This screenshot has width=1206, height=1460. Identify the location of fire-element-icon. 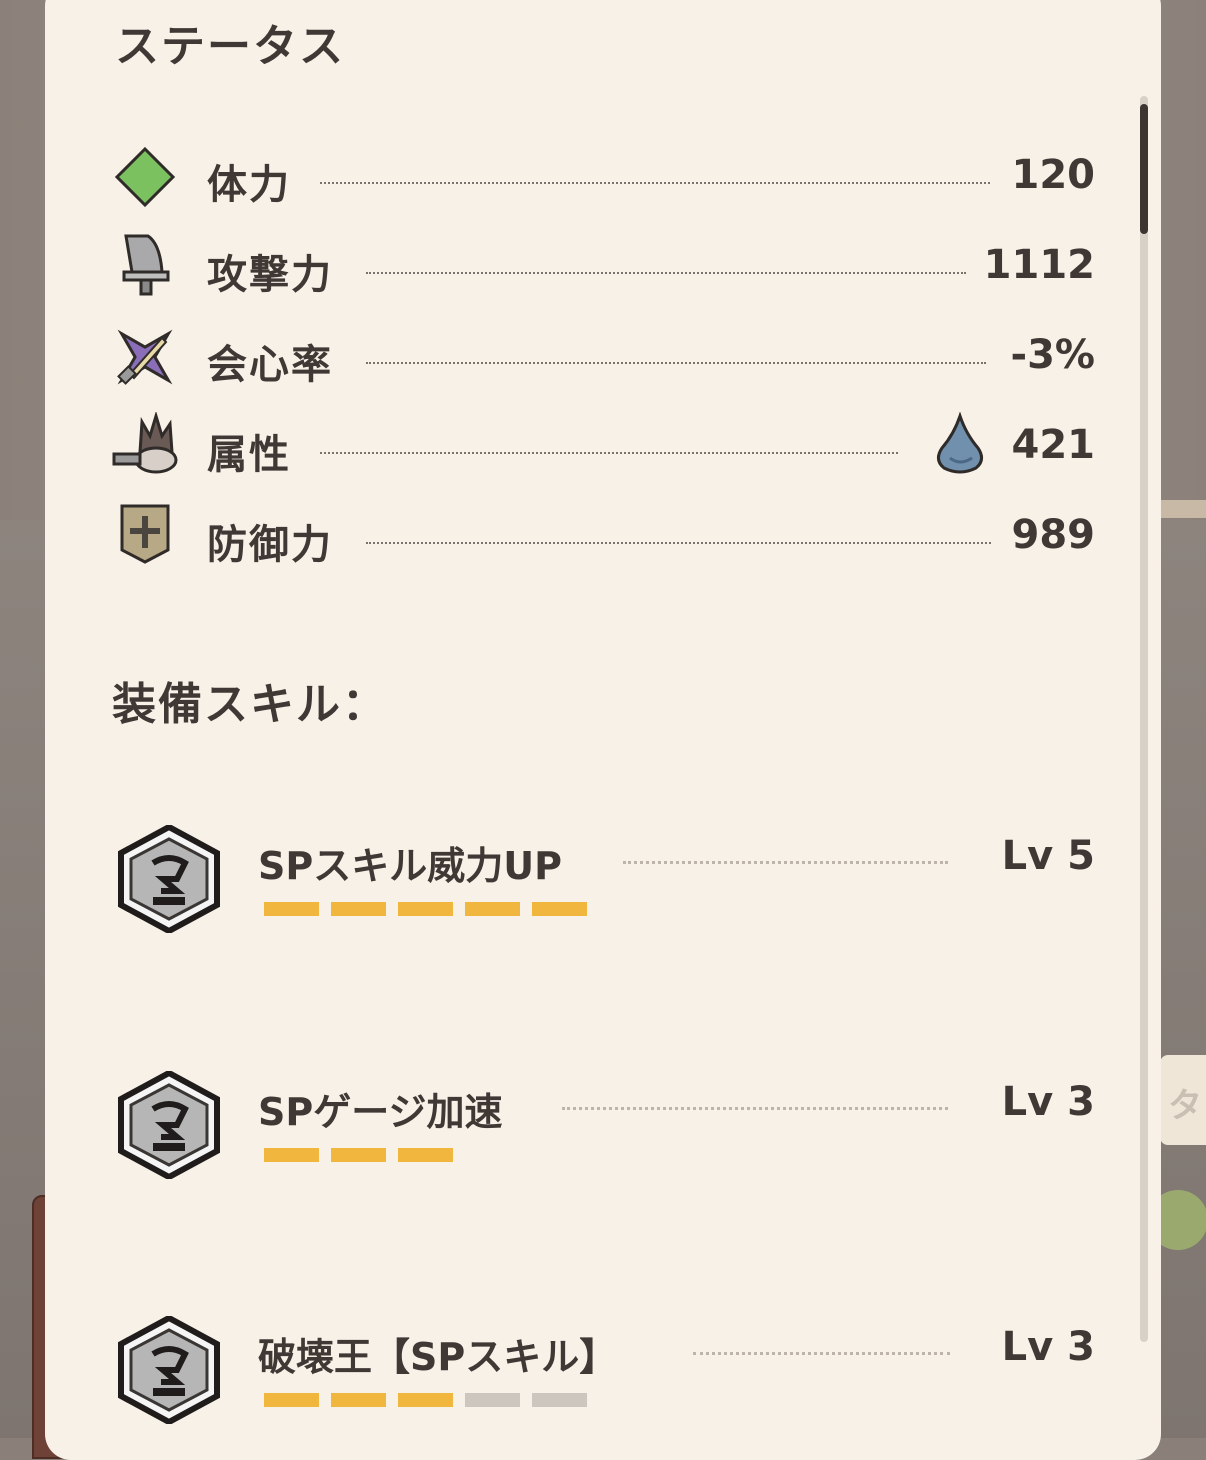
(145, 443).